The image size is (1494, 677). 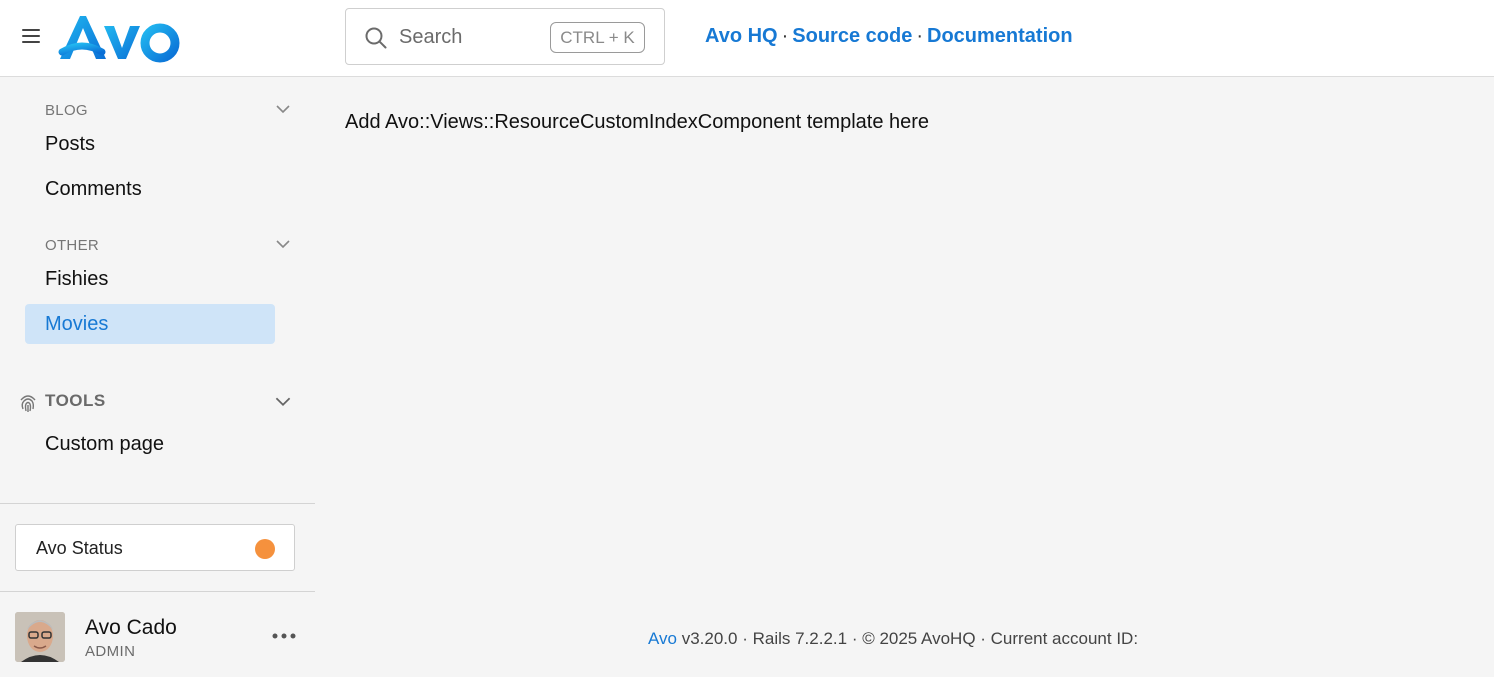 What do you see at coordinates (150, 279) in the screenshot?
I see `sidebar-item-fishies: Fishies` at bounding box center [150, 279].